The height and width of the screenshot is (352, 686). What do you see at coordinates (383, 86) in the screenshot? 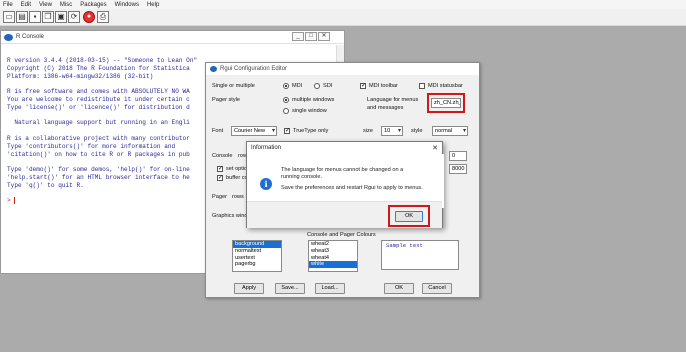
I see `mdi-toolbar-label: MDI toolbar` at bounding box center [383, 86].